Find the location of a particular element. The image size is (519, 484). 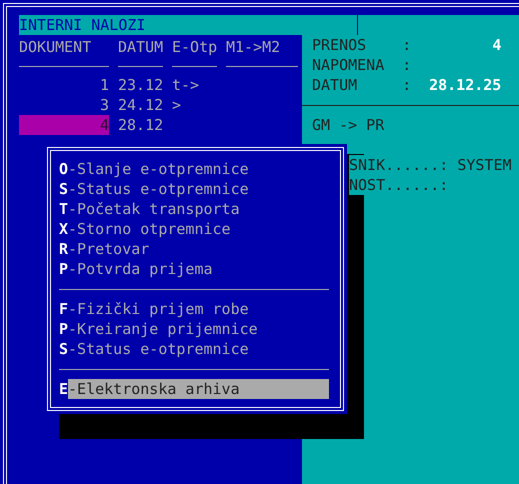

window-title: INTERNI NALOZI is located at coordinates (82, 25).